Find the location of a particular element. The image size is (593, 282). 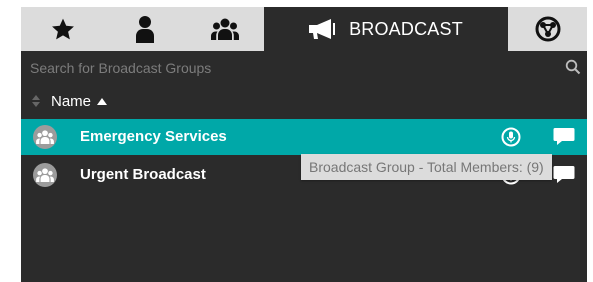

sort-toggle-icon is located at coordinates (36, 101).